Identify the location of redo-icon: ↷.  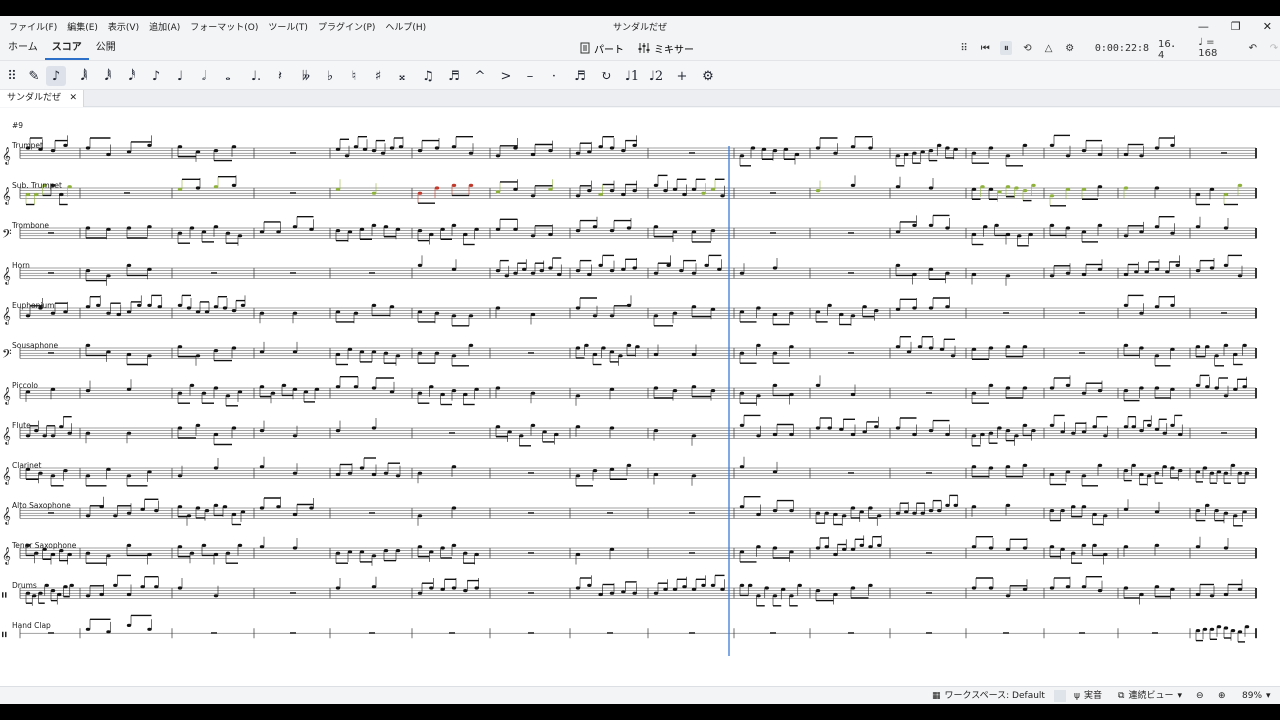
(1274, 48).